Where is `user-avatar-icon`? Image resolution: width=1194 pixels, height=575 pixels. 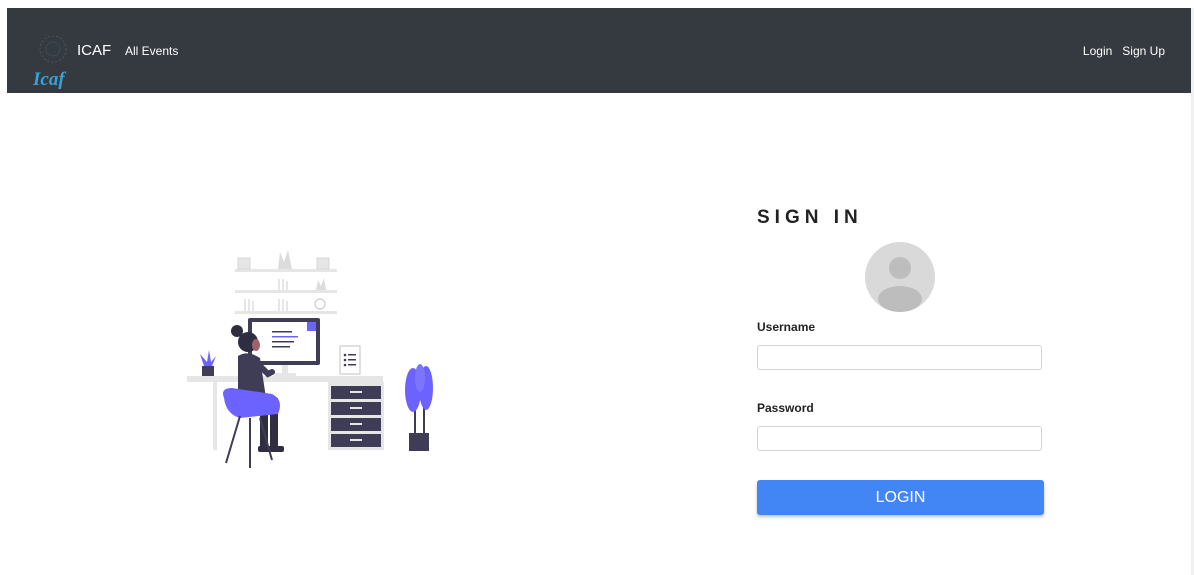
user-avatar-icon is located at coordinates (900, 277).